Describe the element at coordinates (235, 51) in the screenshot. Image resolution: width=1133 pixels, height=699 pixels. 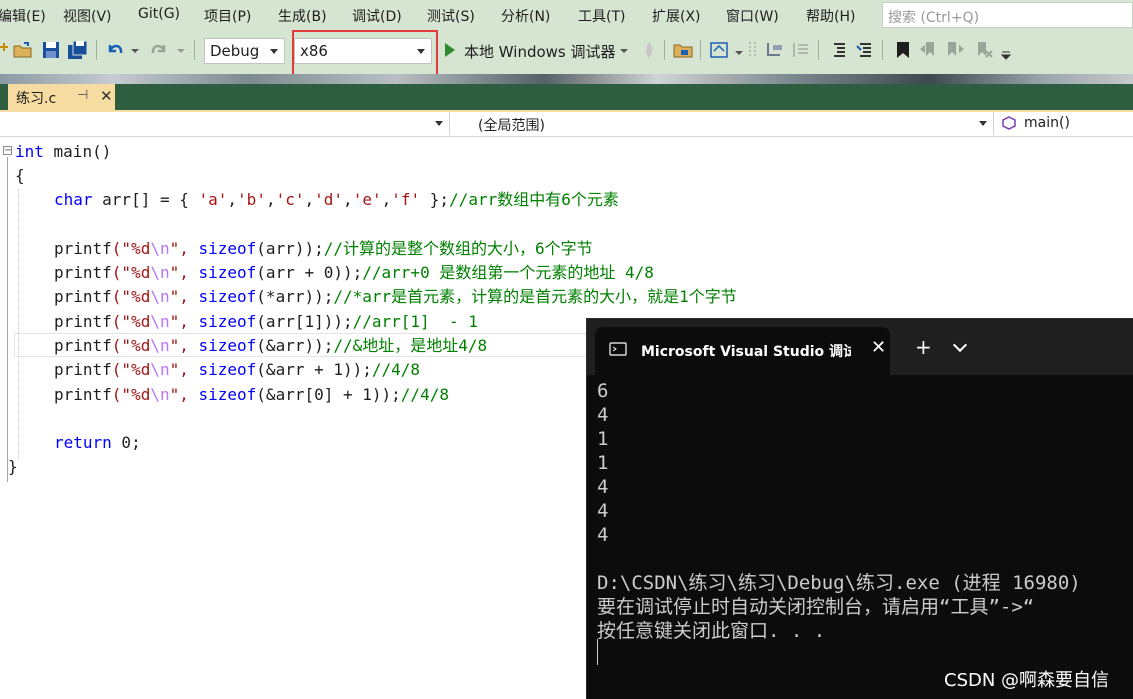
I see `configuration-value: Debug` at that location.